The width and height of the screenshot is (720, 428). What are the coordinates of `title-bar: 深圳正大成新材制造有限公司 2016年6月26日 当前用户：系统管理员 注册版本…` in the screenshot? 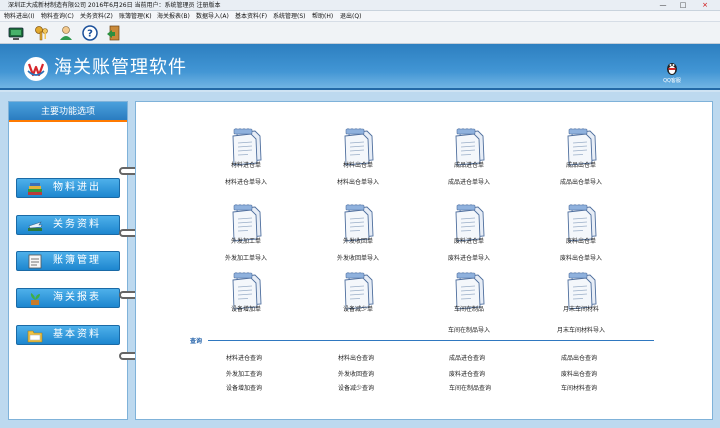 It's located at (360, 5).